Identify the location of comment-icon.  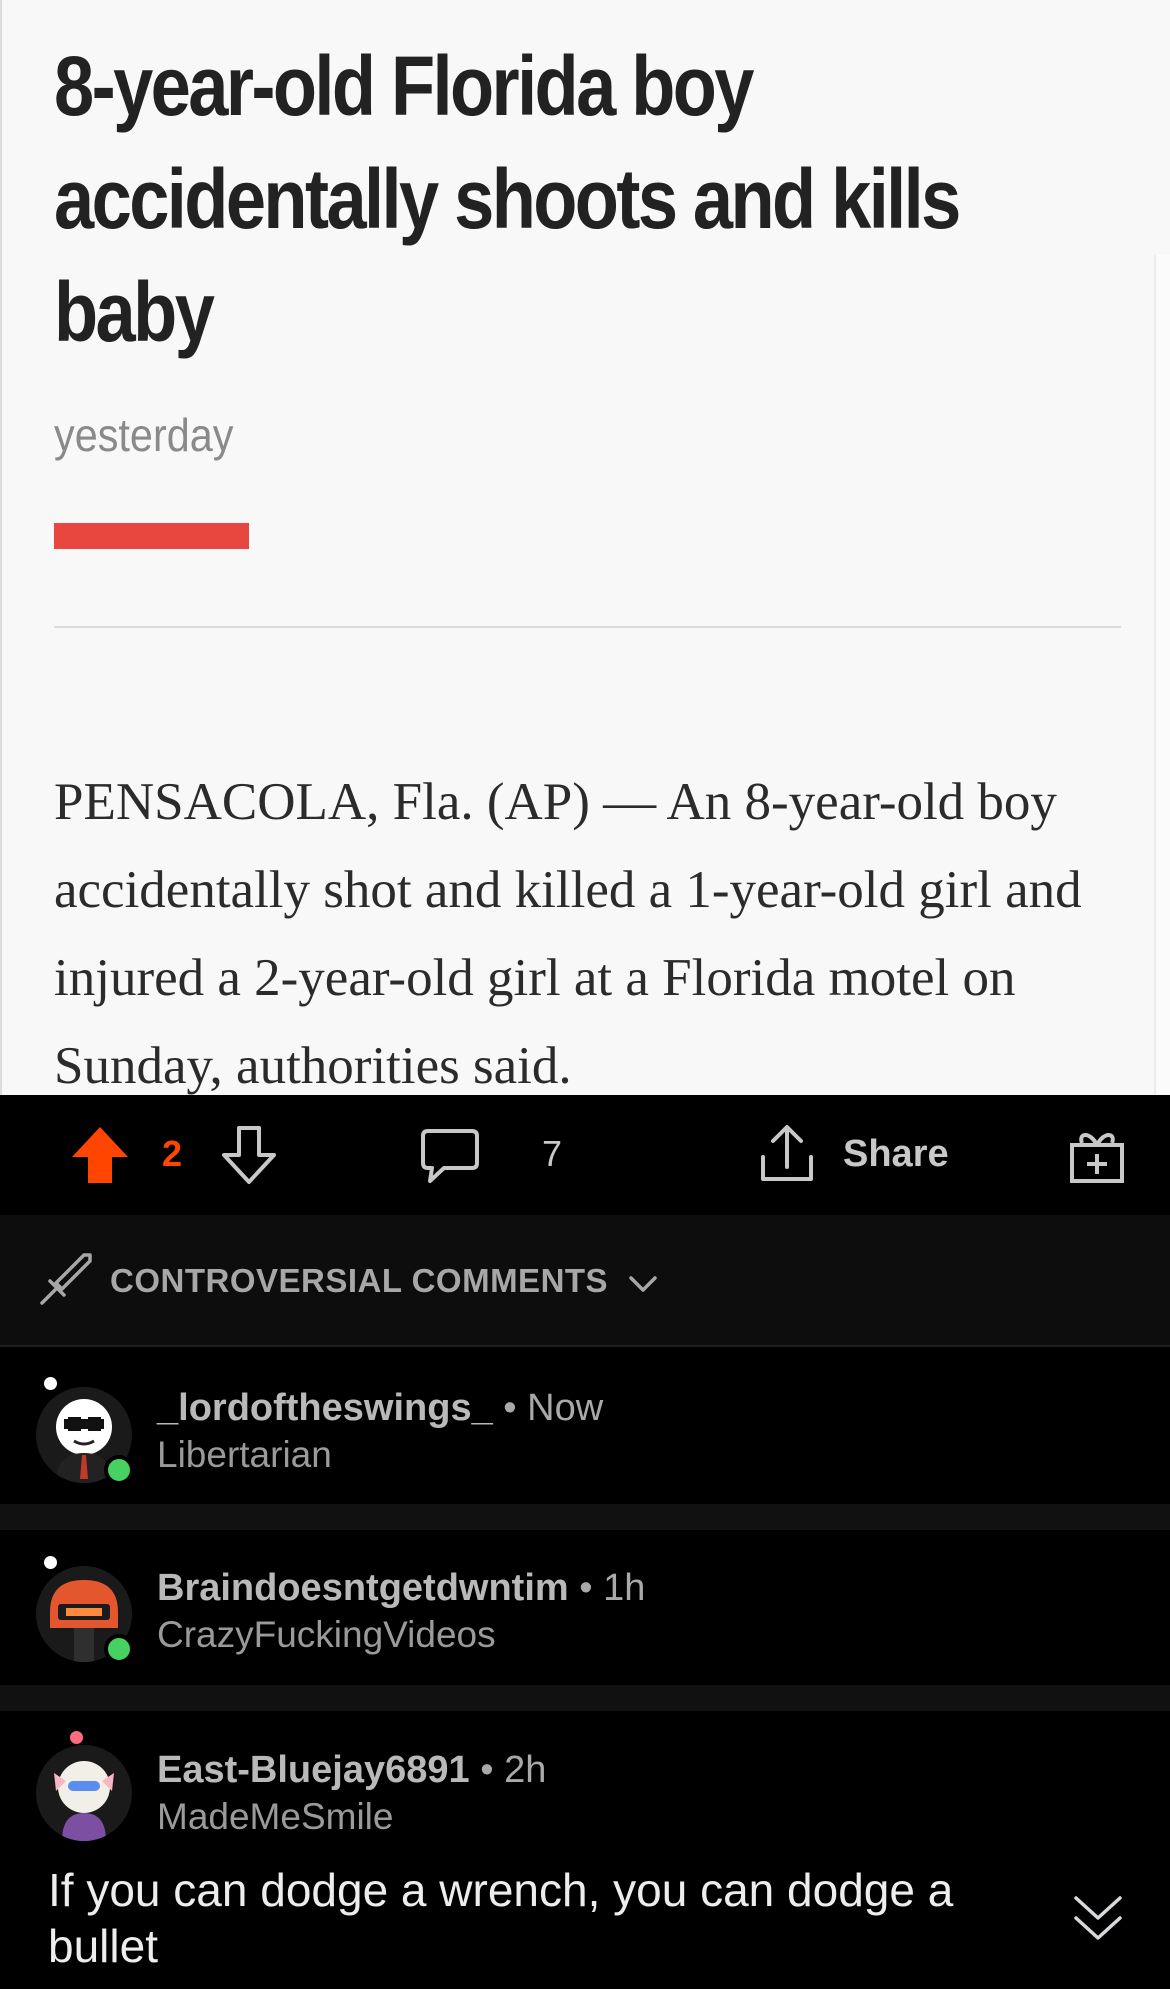
(450, 1156).